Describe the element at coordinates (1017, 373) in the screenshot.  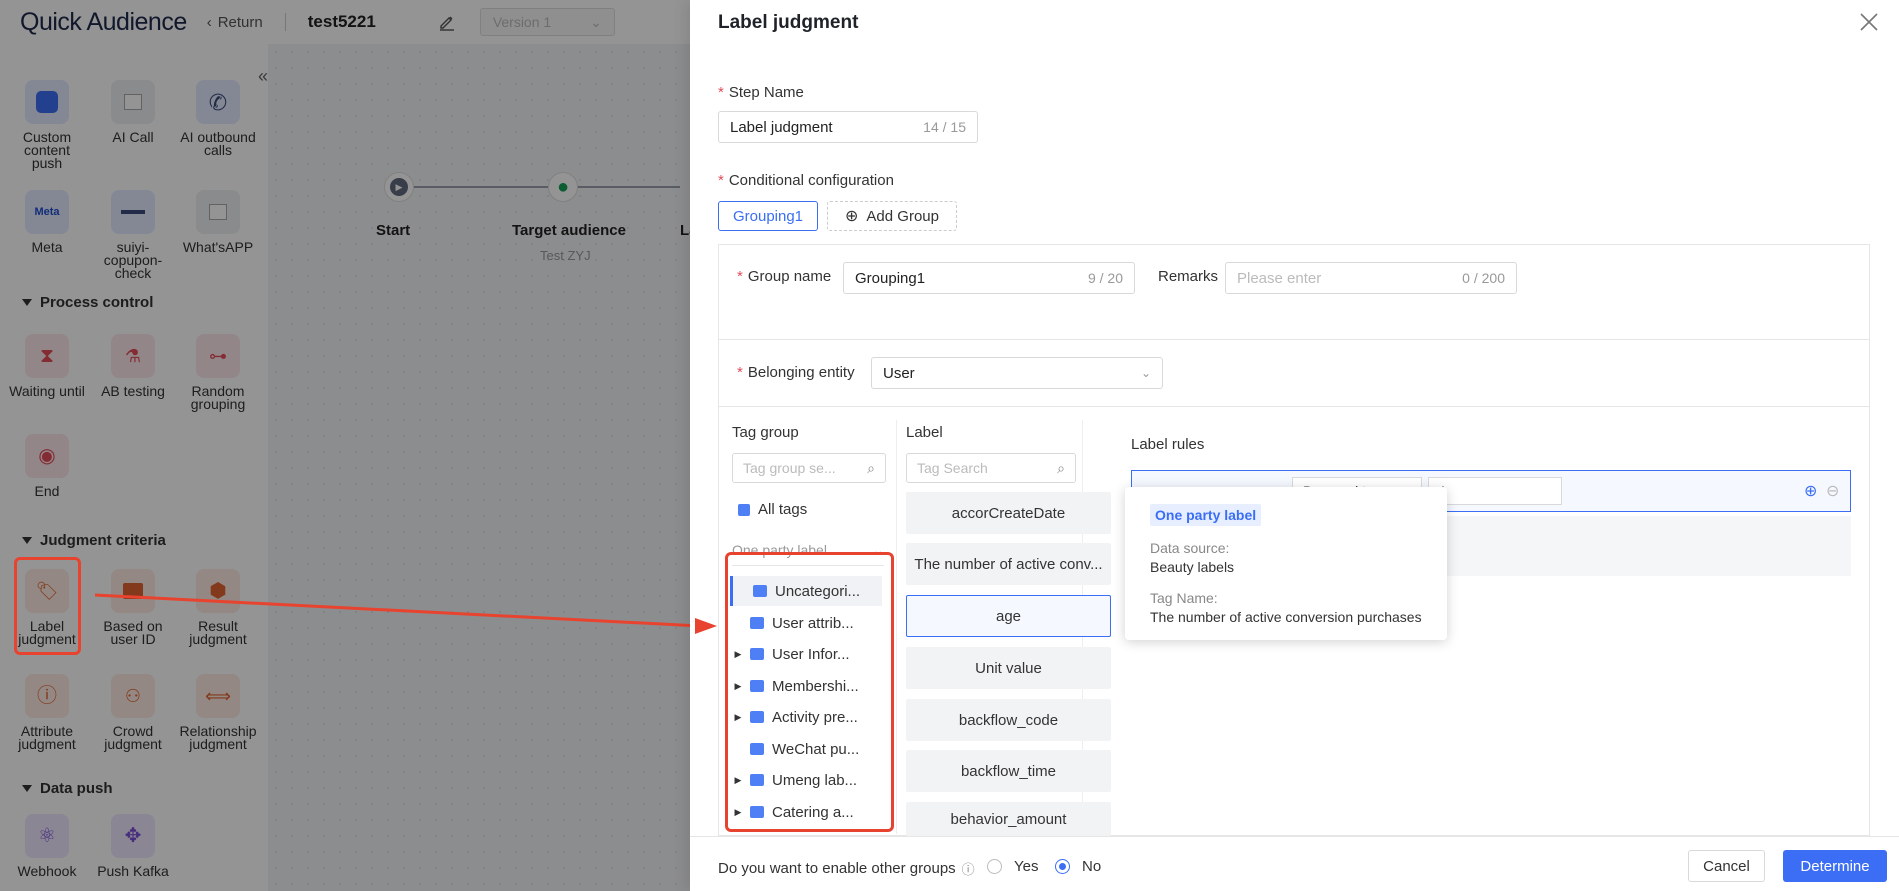
I see `belonging-entity-select: User ⌄` at that location.